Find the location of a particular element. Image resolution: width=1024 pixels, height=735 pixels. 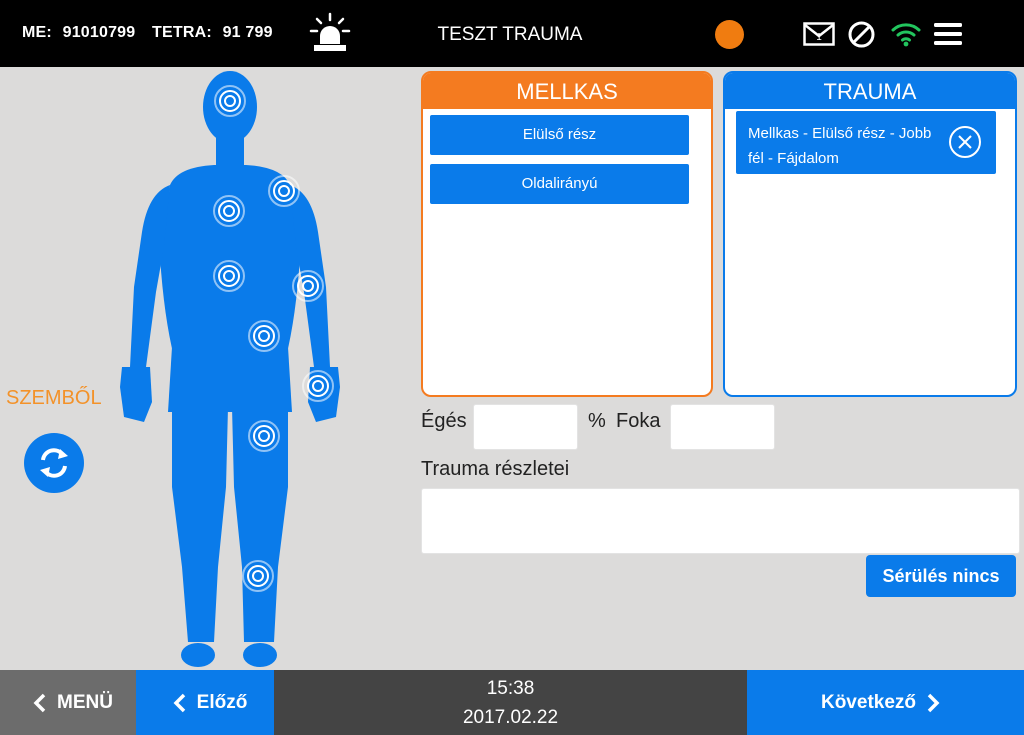

next-button: Következő is located at coordinates (885, 702).